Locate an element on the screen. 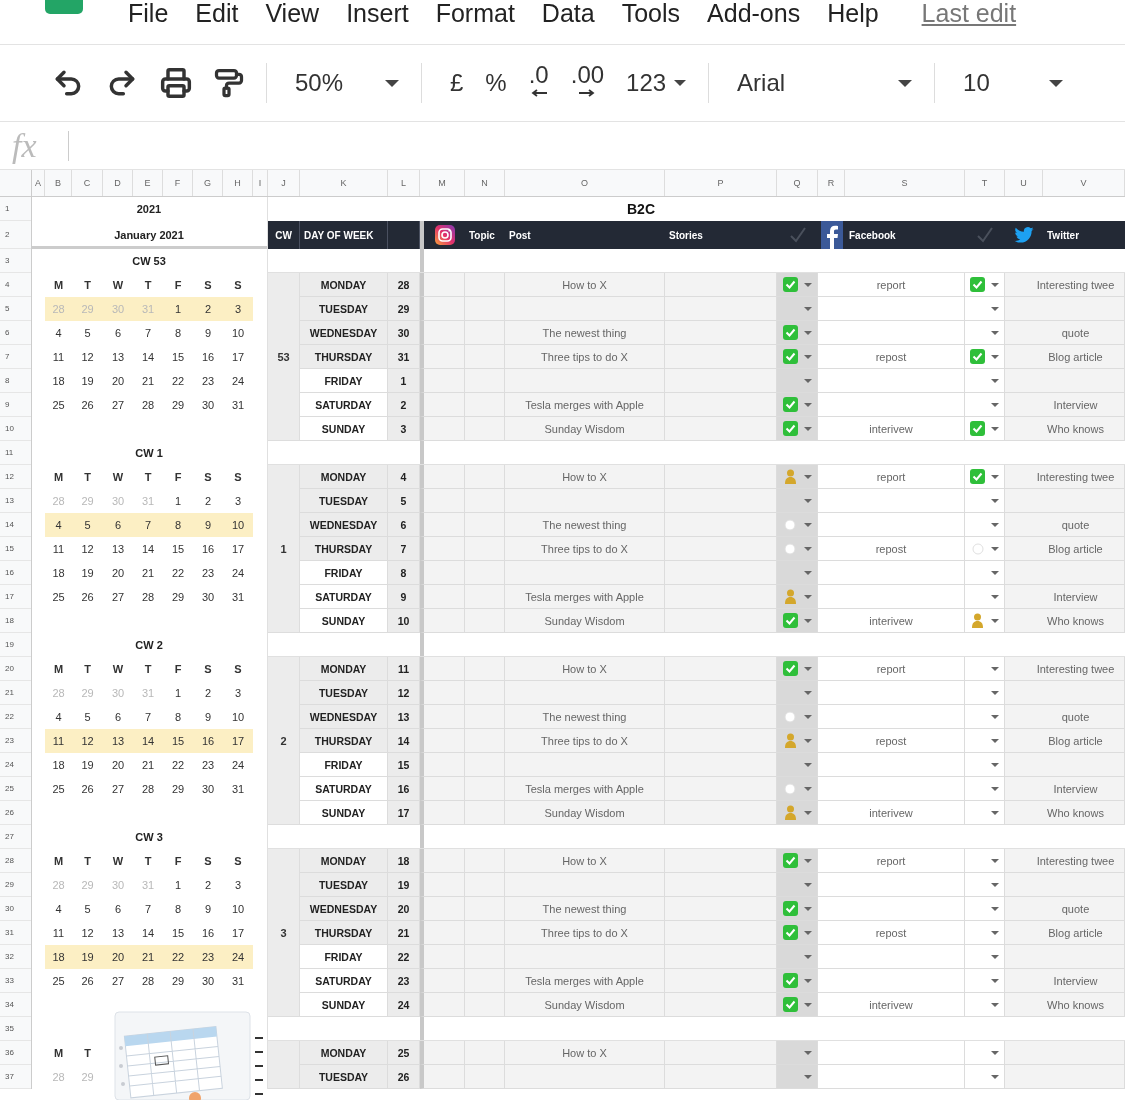 The image size is (1125, 1100). column-header: J is located at coordinates (284, 183).